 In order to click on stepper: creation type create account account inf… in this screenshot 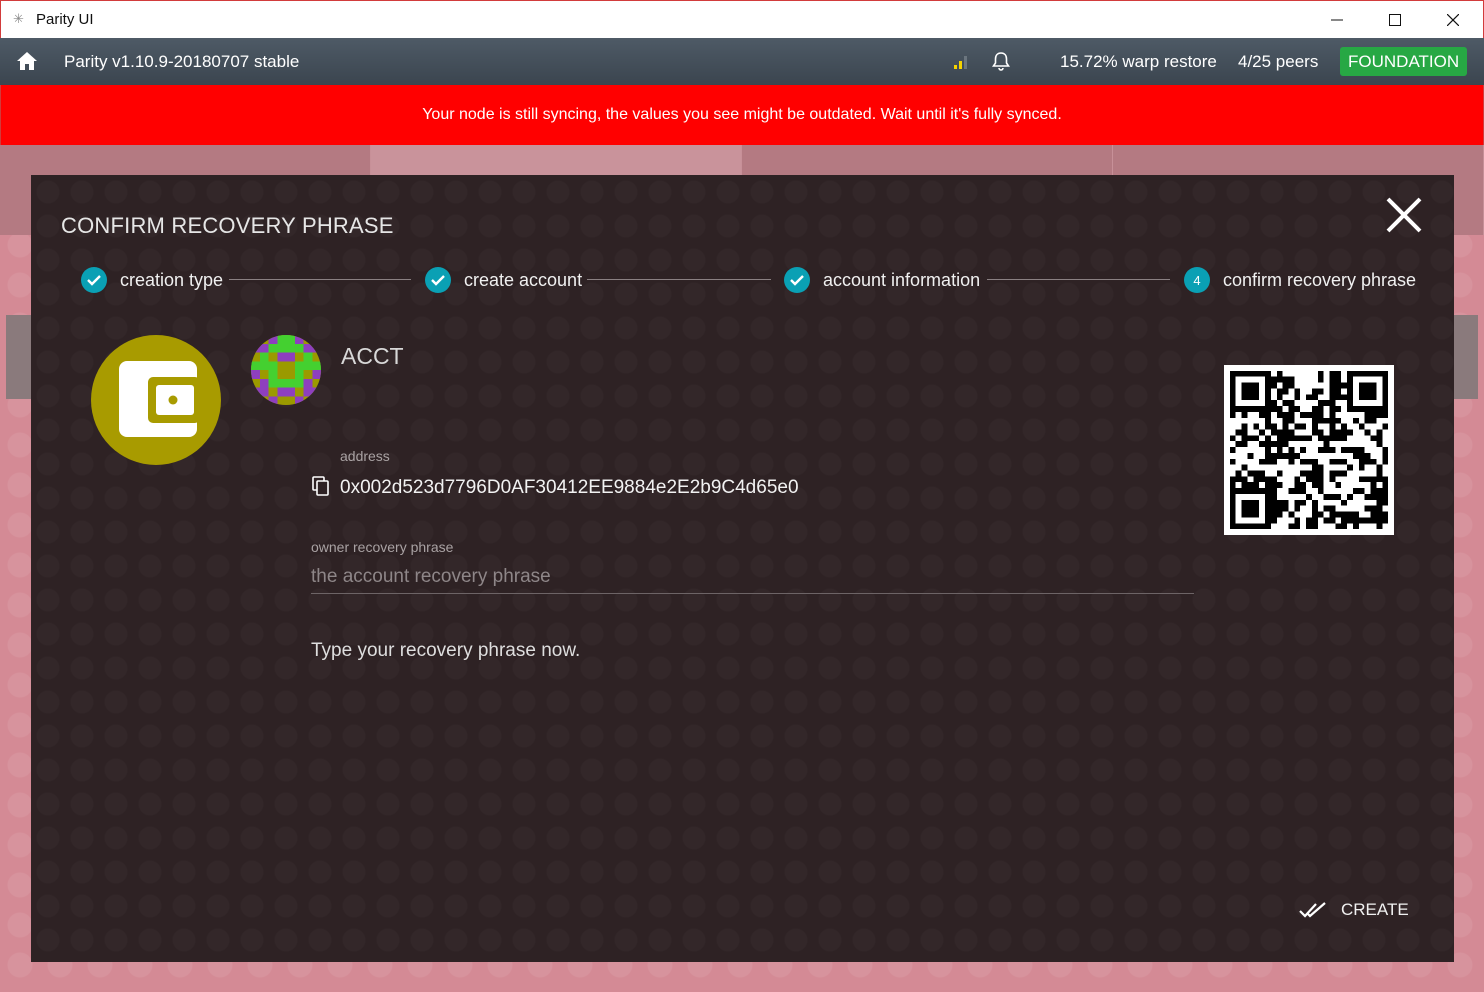, I will do `click(747, 280)`.